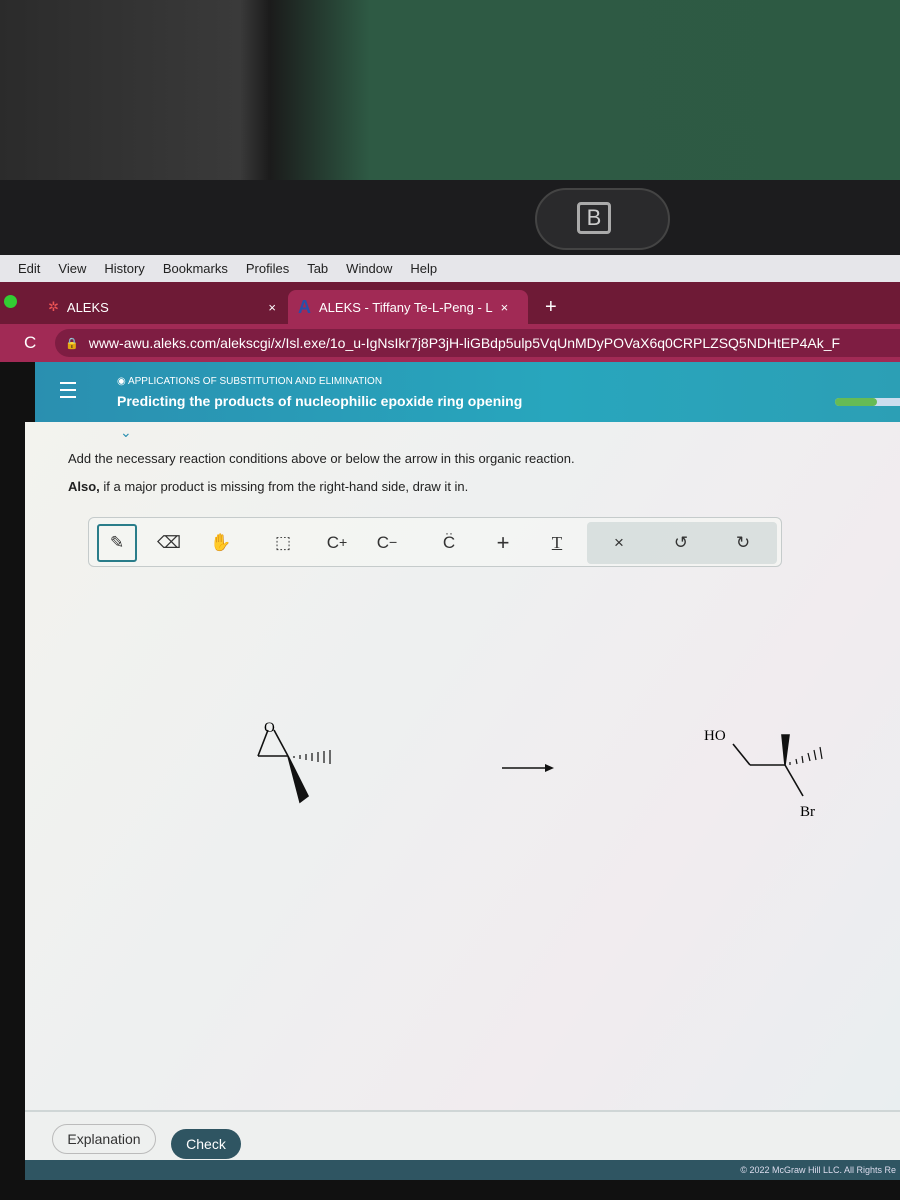 This screenshot has width=900, height=1200. I want to click on copyright-text: © 2022 McGraw Hill LLC. All Rights Re, so click(818, 1170).